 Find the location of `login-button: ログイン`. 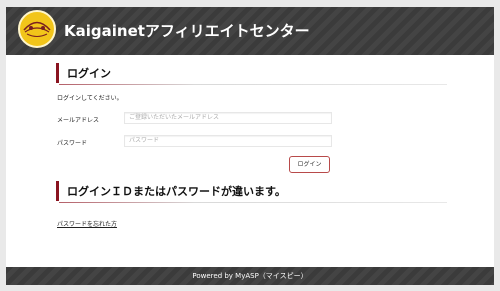

login-button: ログイン is located at coordinates (309, 164).